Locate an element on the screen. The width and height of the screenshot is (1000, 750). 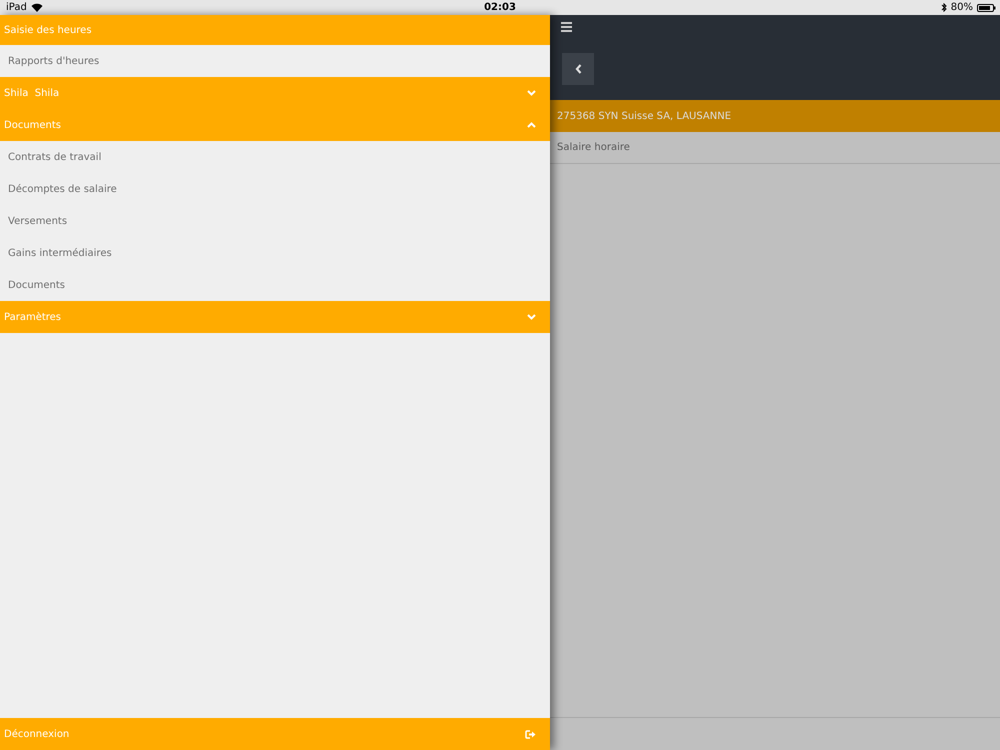
logout-icon is located at coordinates (530, 734).